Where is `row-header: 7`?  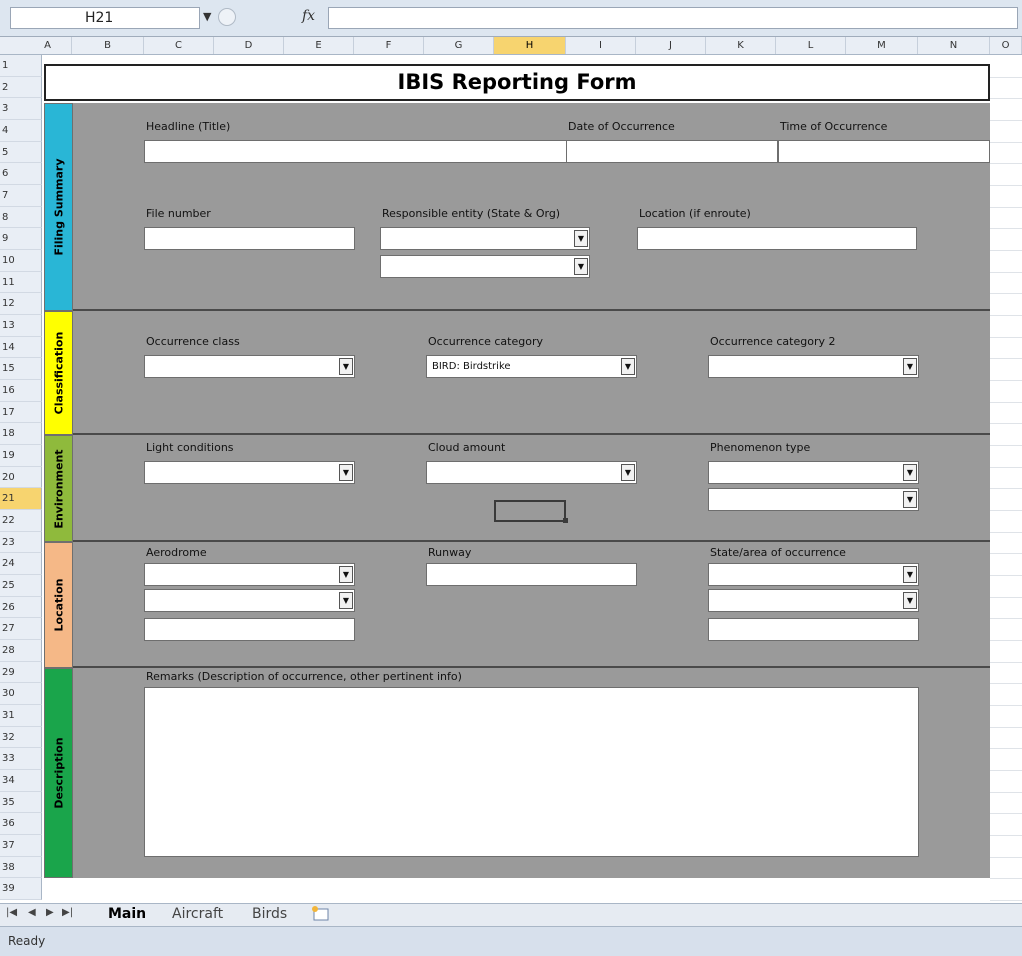 row-header: 7 is located at coordinates (21, 196).